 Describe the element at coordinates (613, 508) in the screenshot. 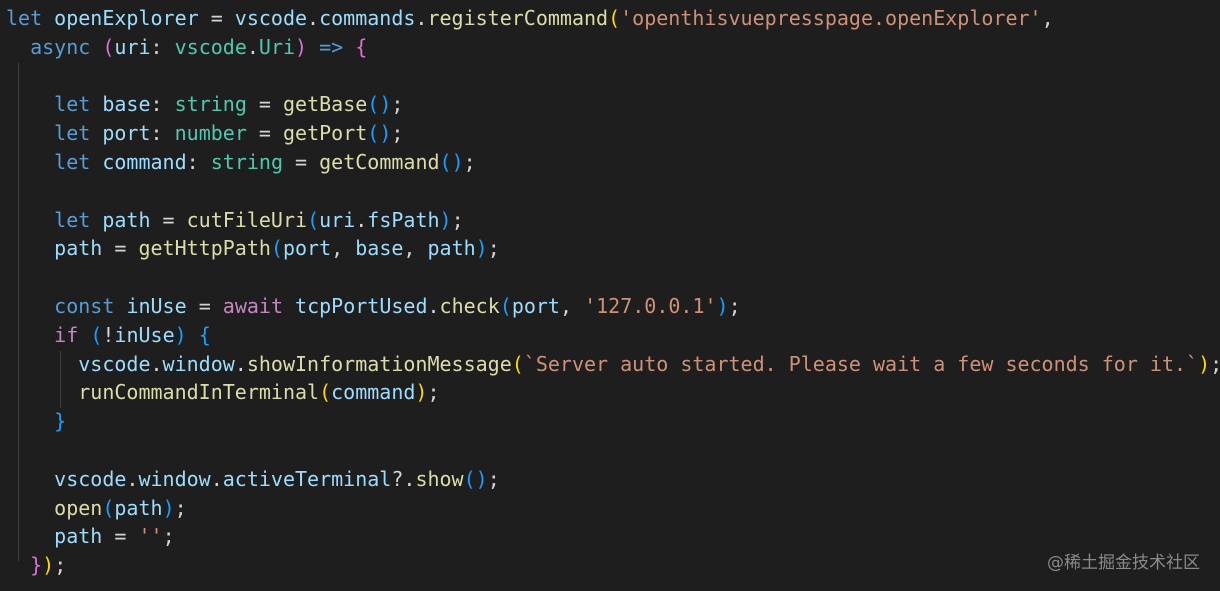

I see `code-line-18: open(path);` at that location.